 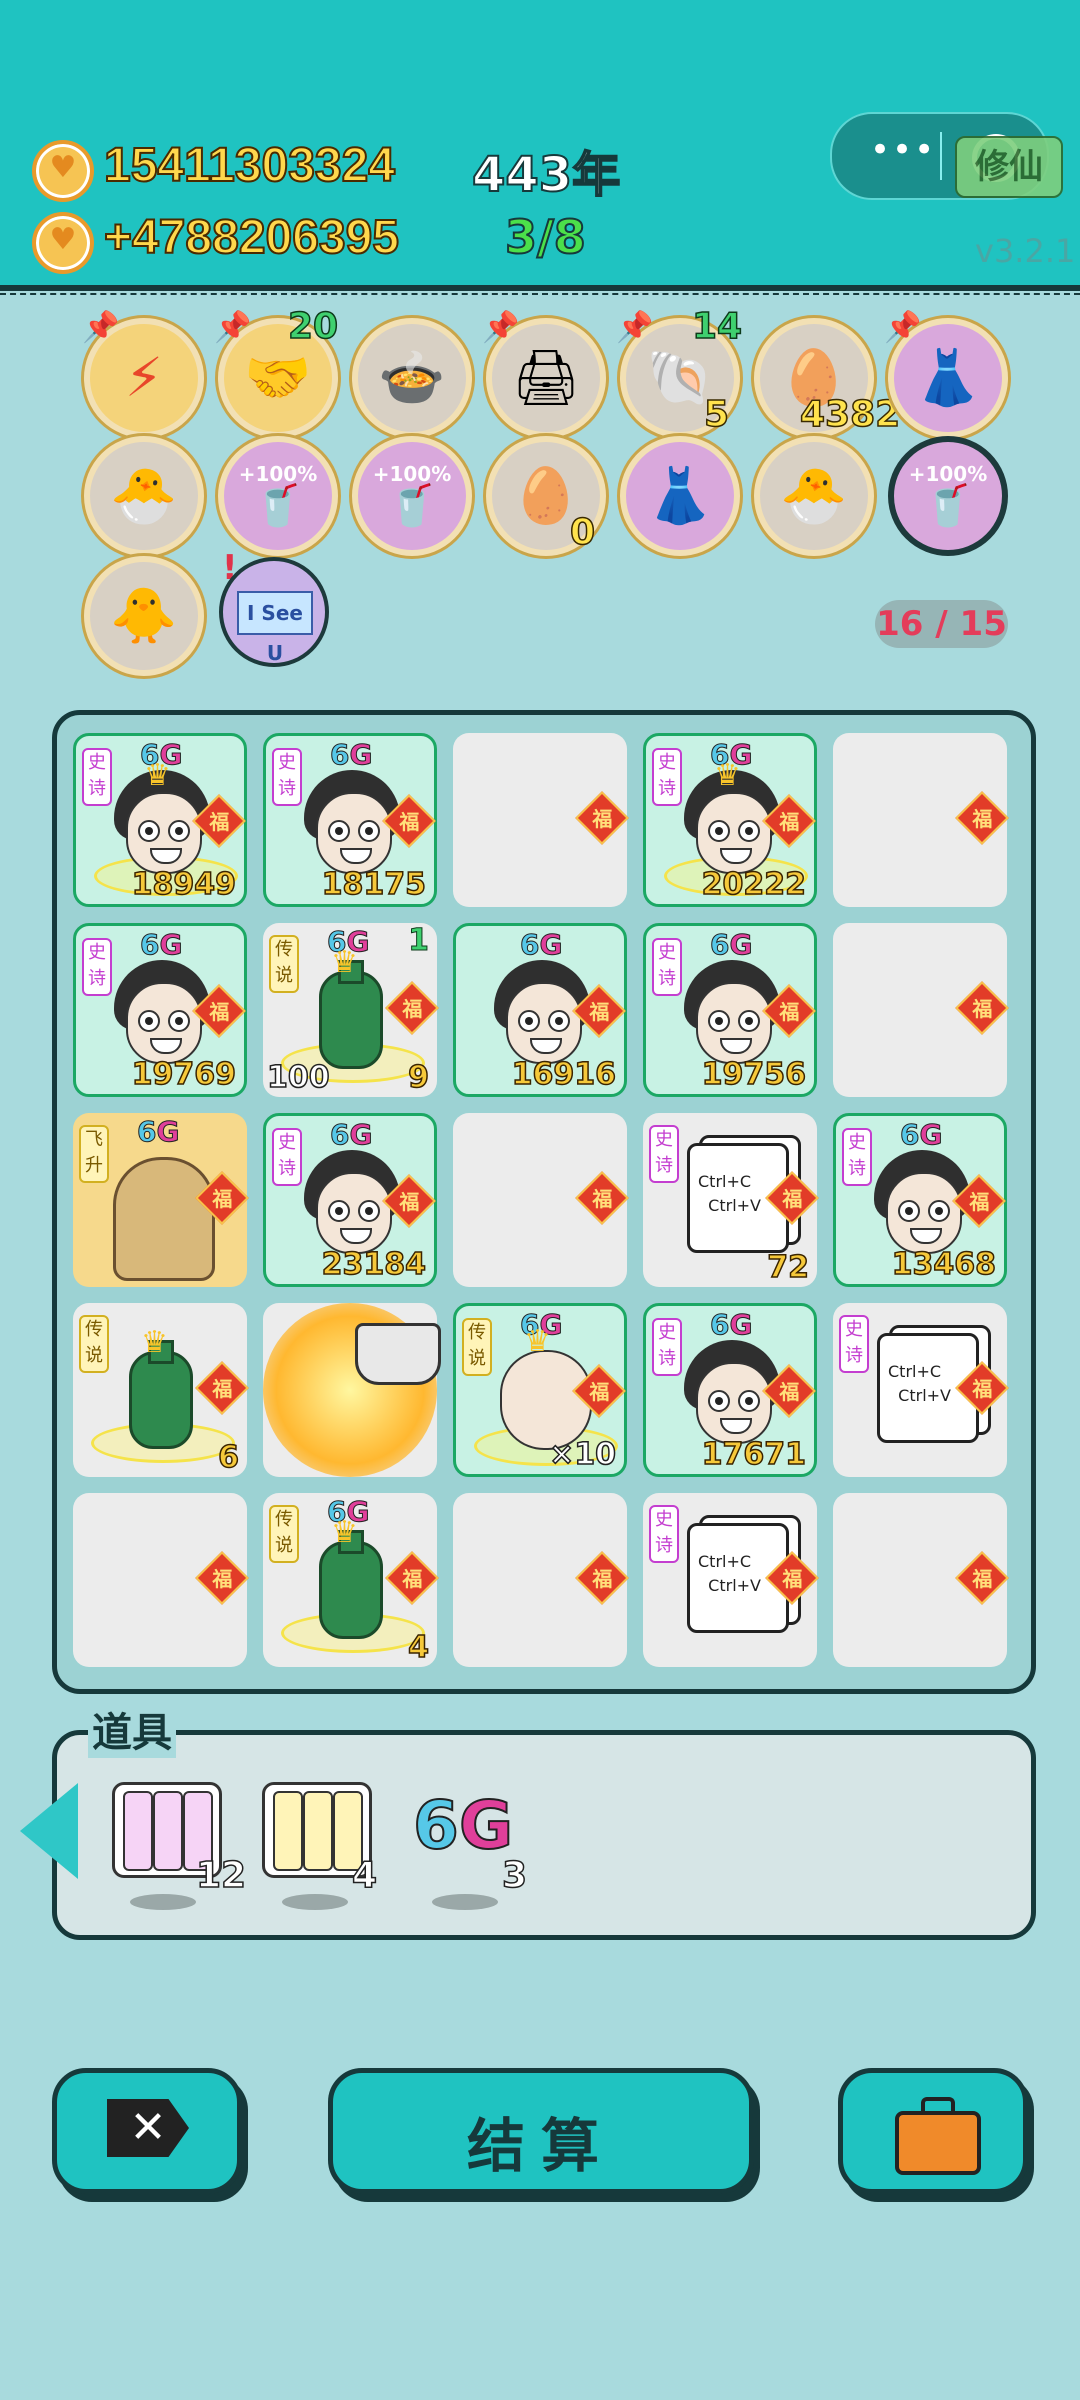 I want to click on board-cell: 飞升 6G 福, so click(x=161, y=1200).